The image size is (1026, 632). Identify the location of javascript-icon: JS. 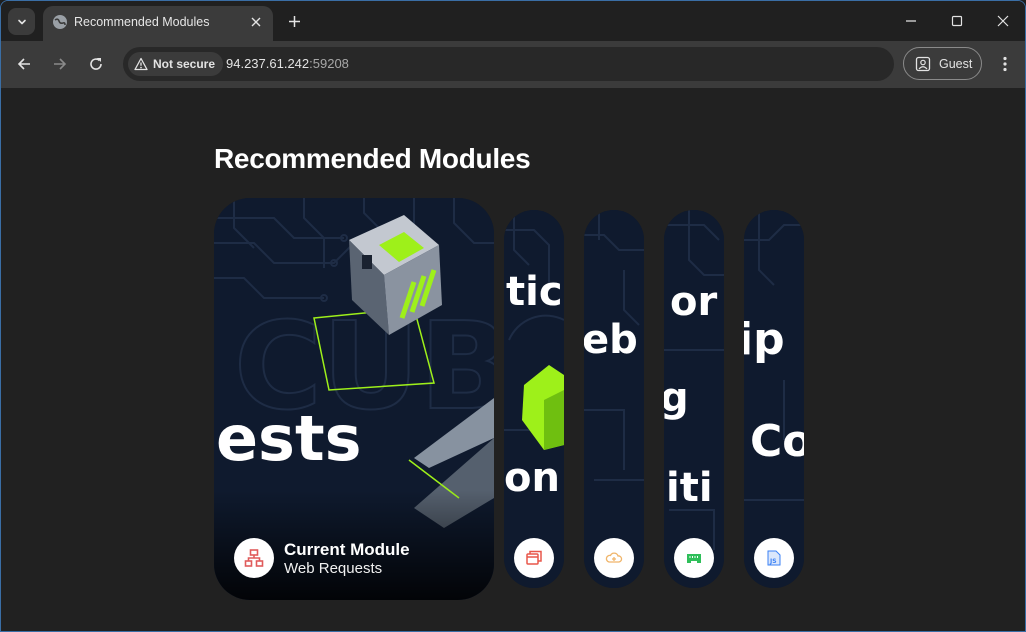
(774, 558).